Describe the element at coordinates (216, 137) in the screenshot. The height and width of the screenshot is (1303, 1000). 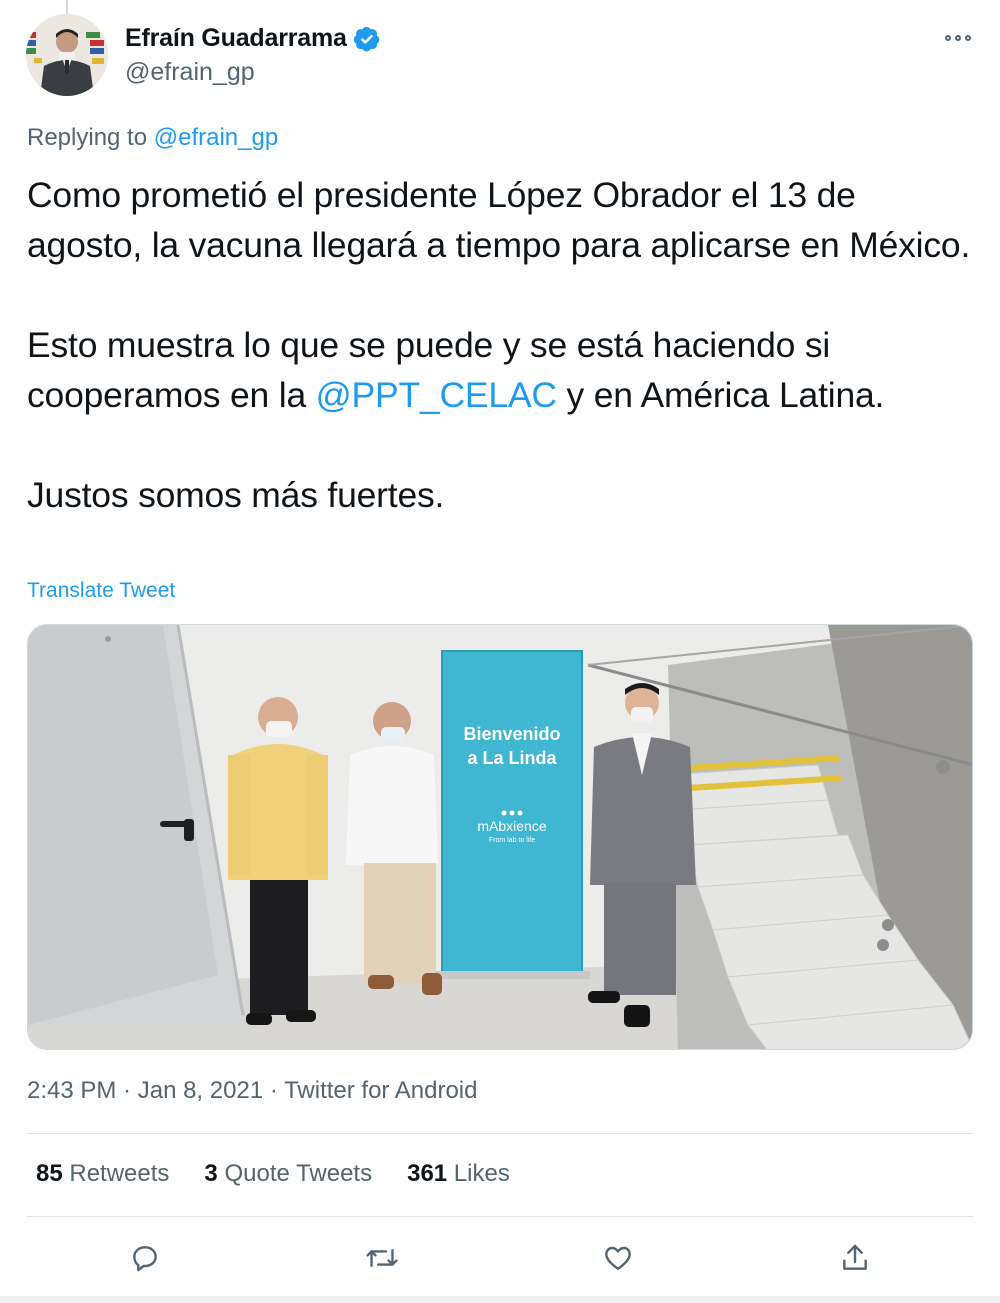
I see `replying-to-mention-link: @efrain_gp` at that location.